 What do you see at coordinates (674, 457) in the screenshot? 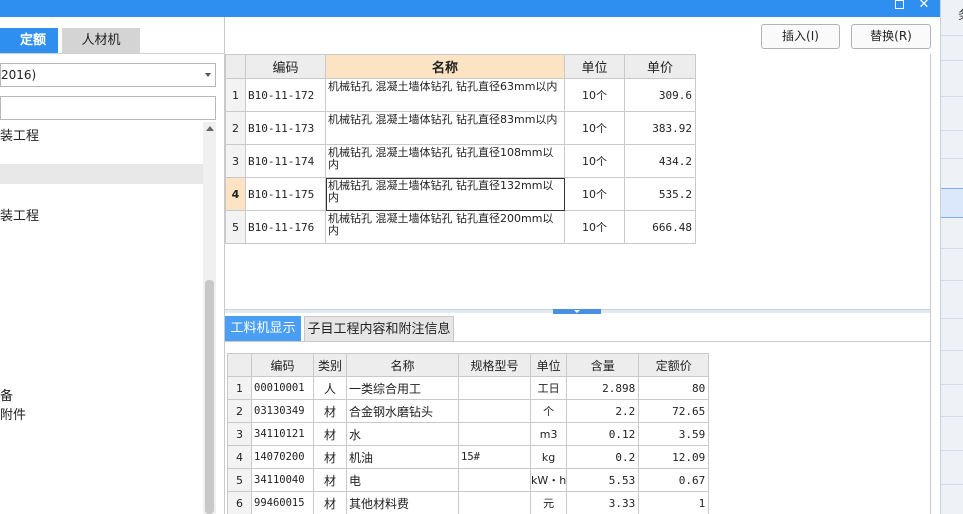
I see `cell-quota-price: 12.09` at bounding box center [674, 457].